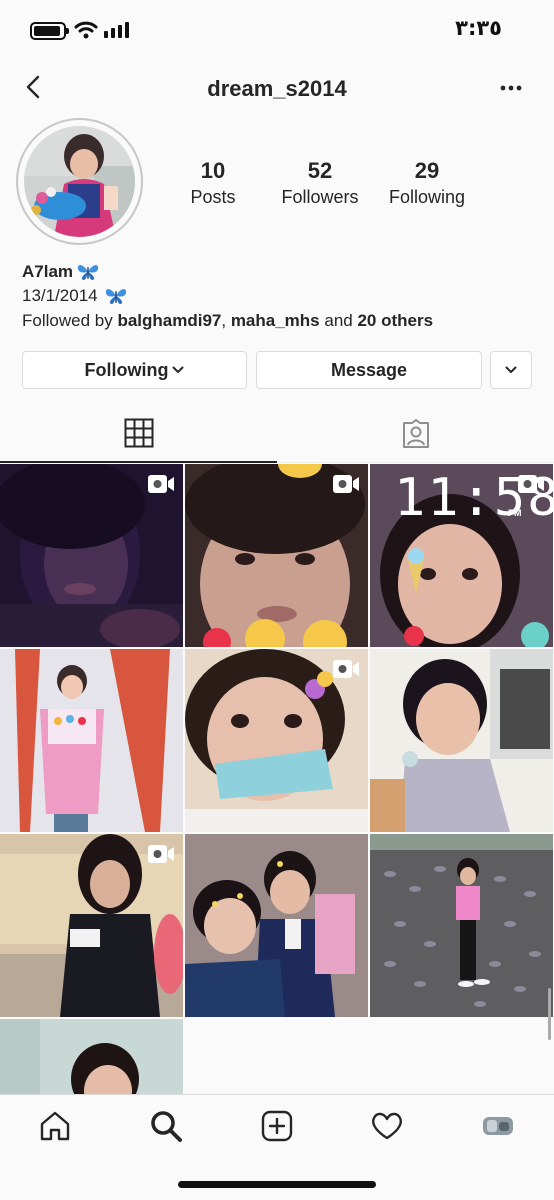 The width and height of the screenshot is (554, 1200). What do you see at coordinates (320, 170) in the screenshot?
I see `followers-count: 52` at bounding box center [320, 170].